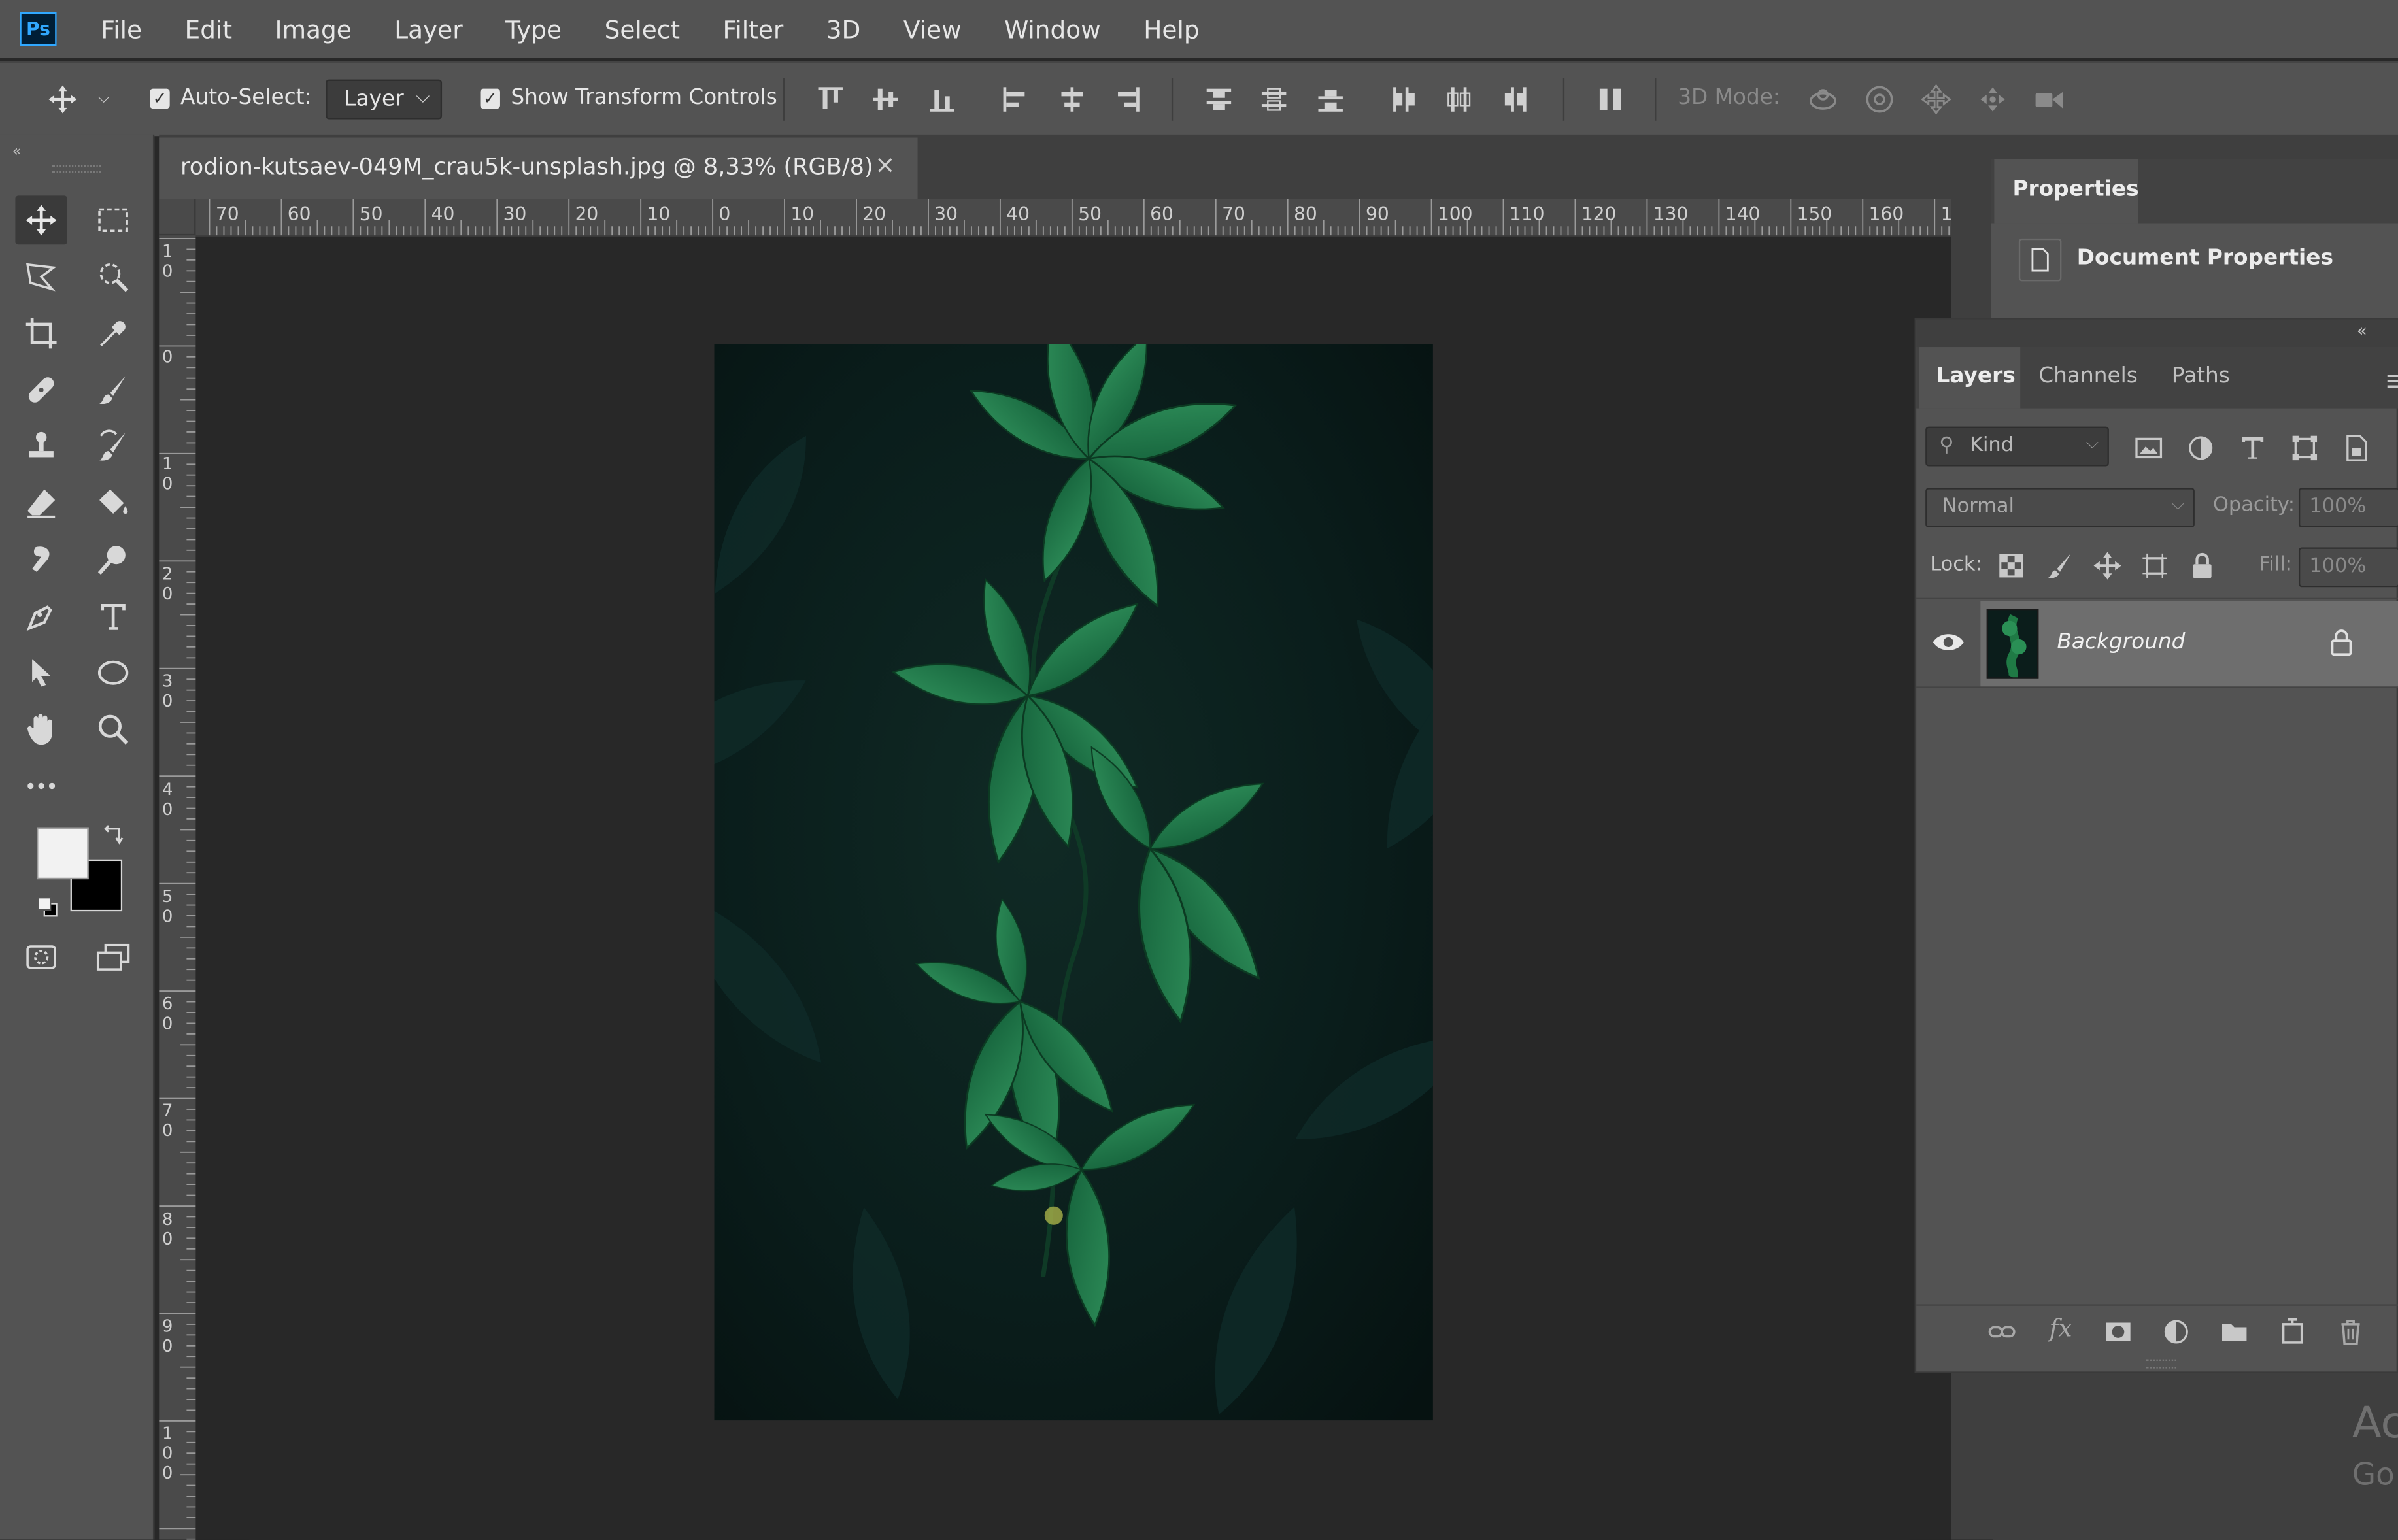 The image size is (2398, 1540). Describe the element at coordinates (885, 164) in the screenshot. I see `close-tab-icon: ×` at that location.